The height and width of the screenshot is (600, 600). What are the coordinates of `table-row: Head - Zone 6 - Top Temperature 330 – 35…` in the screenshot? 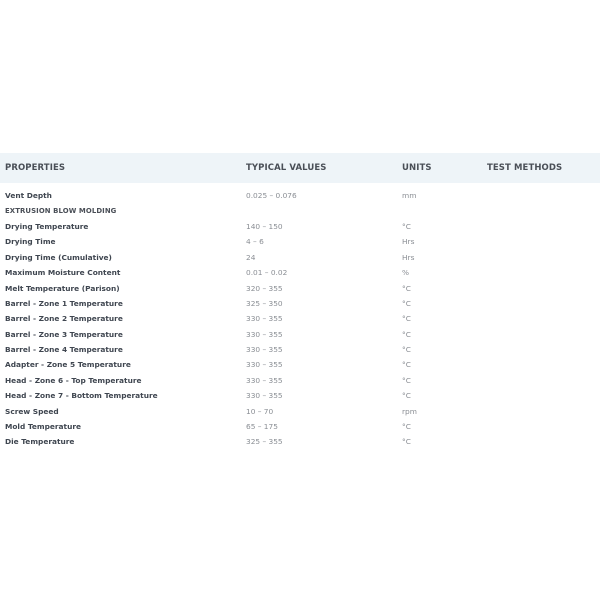 It's located at (300, 380).